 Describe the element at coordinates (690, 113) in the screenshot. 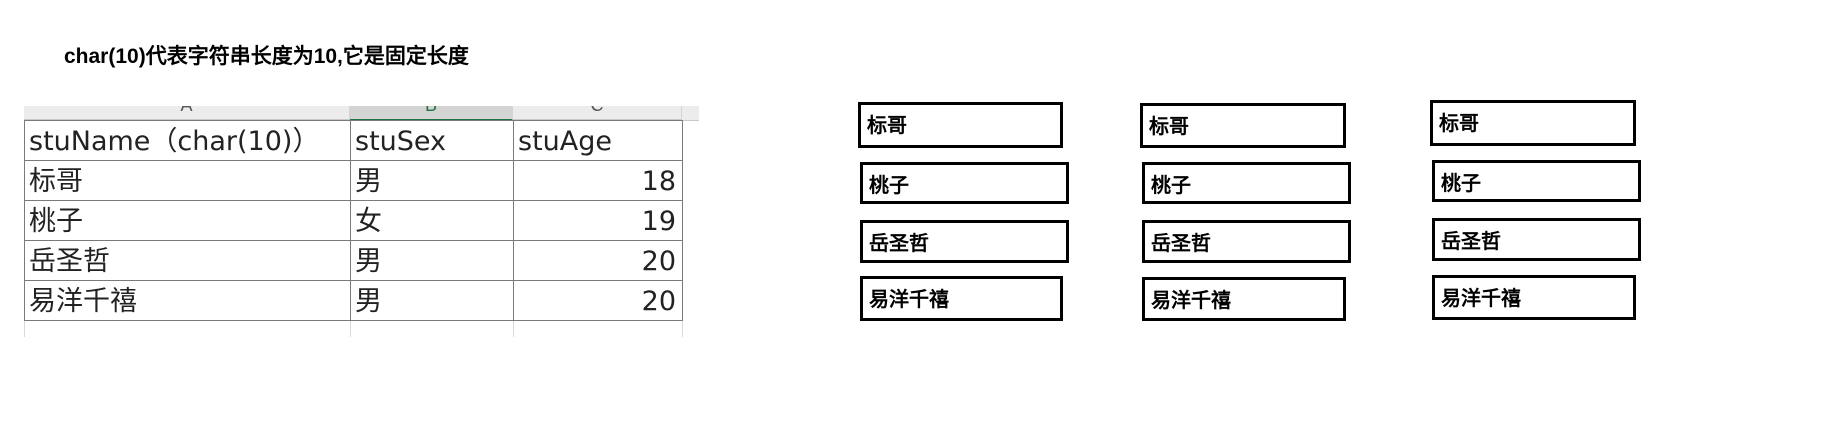

I see `column-header-edge` at that location.